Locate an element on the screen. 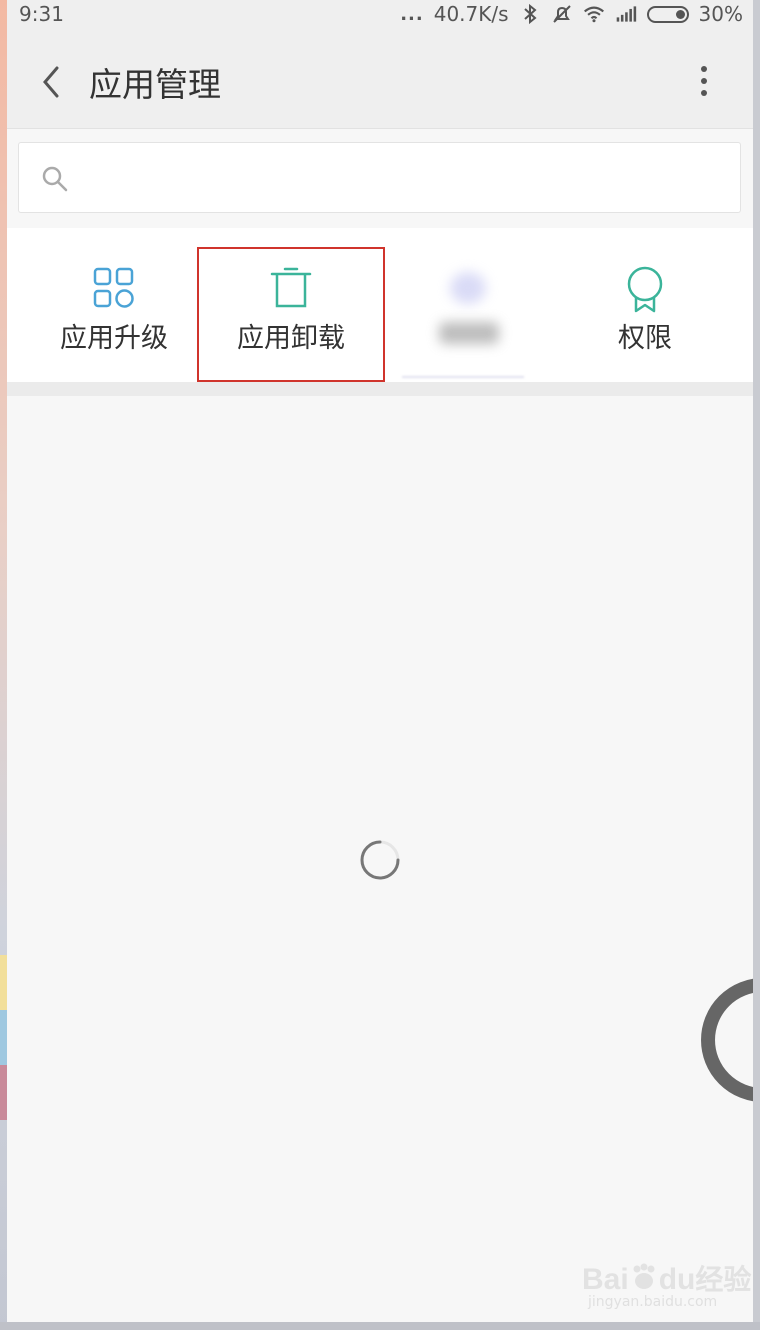 The height and width of the screenshot is (1330, 760). watermark-brand: Bai is located at coordinates (605, 1279).